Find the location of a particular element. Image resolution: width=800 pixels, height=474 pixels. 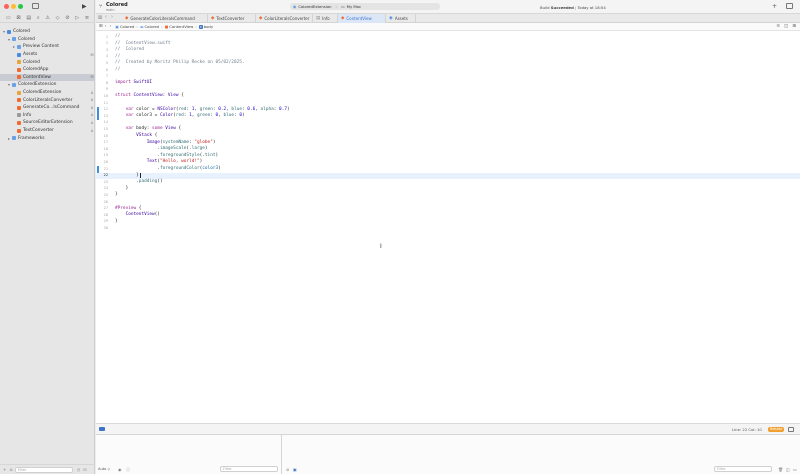

debug-divider is located at coordinates (281, 454).